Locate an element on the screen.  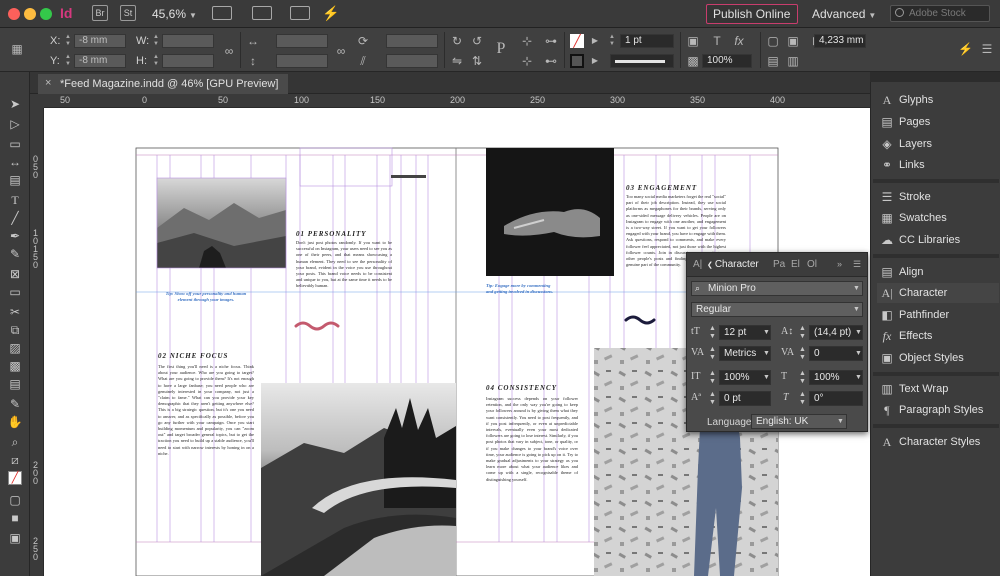
vertical-scale-dropdown-arrow: ▼ is located at coordinates (766, 377).